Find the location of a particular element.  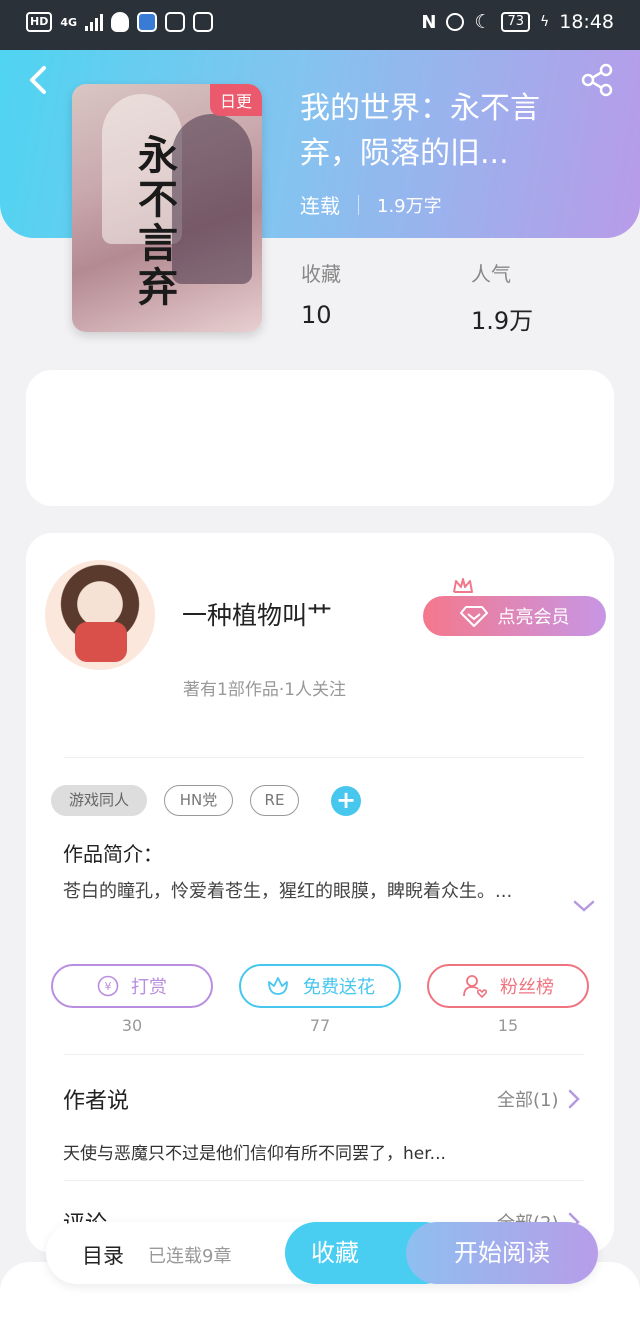

hd-indicator: HD is located at coordinates (39, 22).